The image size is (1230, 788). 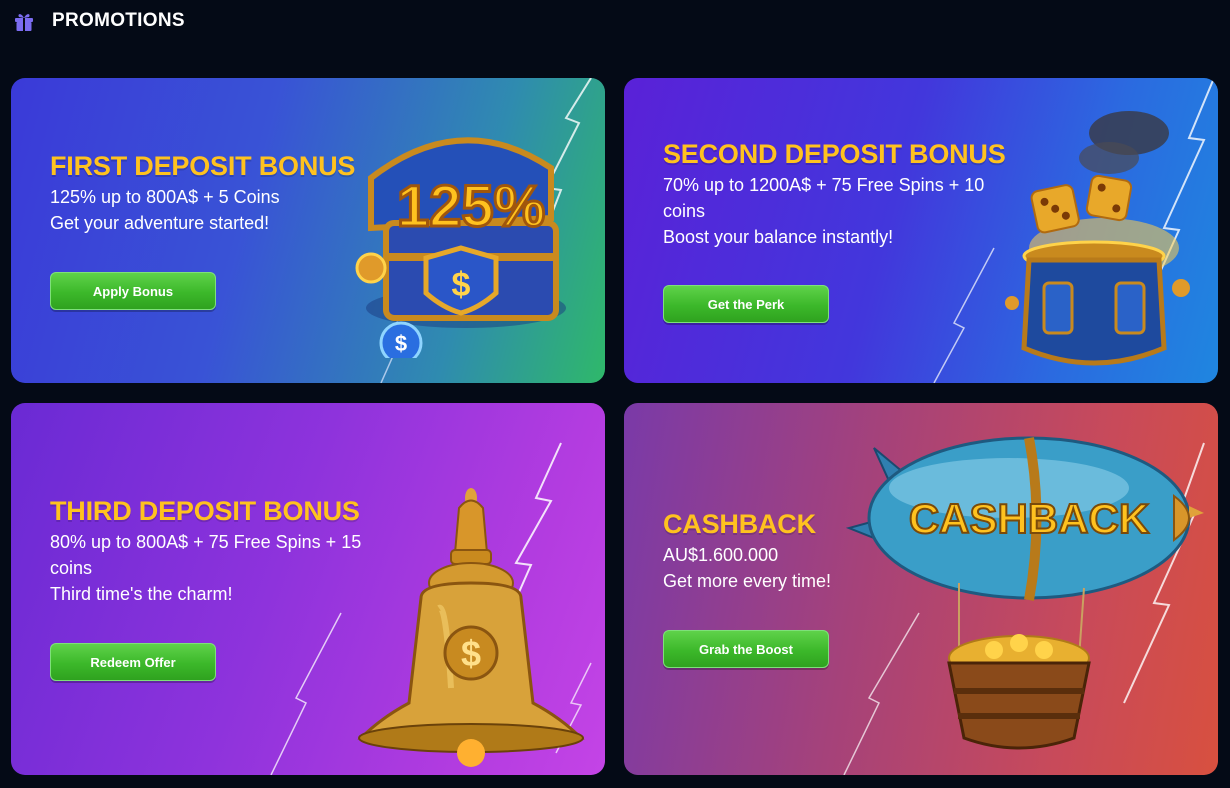 I want to click on promo-line: Get more every time!, so click(x=747, y=581).